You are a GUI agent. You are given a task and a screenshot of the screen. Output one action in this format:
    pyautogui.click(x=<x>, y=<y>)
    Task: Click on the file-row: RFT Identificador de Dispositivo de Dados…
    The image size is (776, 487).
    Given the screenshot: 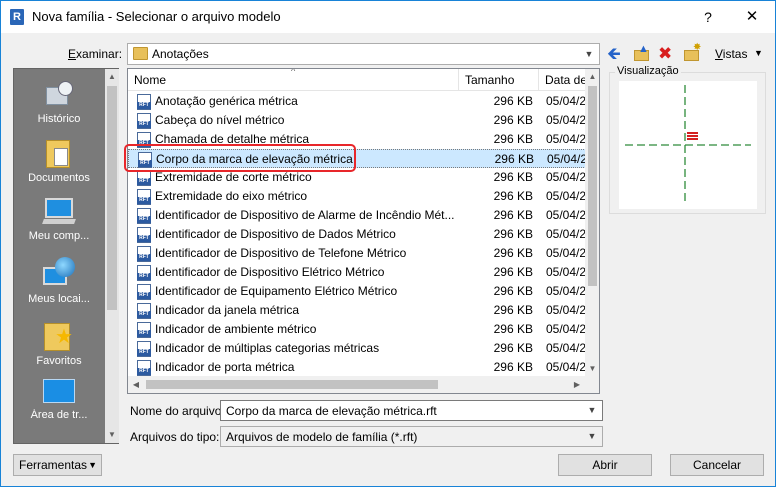 What is the action you would take?
    pyautogui.click(x=357, y=234)
    